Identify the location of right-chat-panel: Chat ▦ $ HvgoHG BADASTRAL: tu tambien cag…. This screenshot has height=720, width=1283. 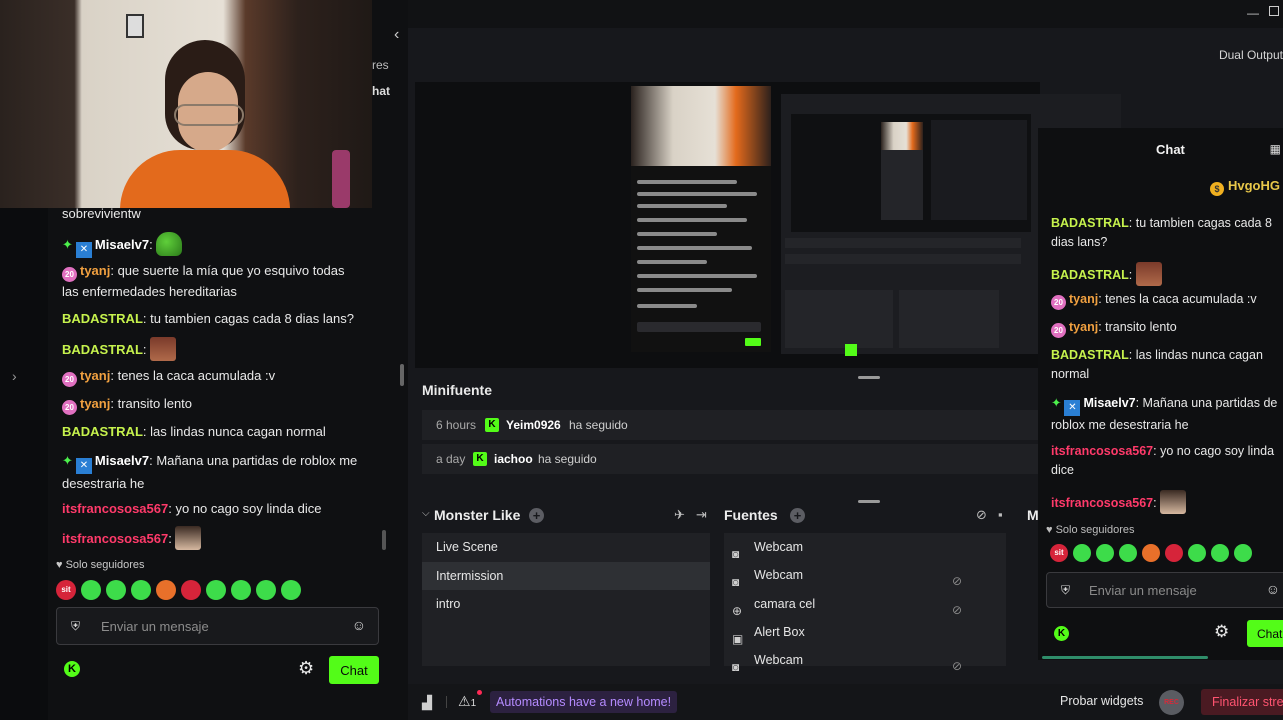
(1160, 394).